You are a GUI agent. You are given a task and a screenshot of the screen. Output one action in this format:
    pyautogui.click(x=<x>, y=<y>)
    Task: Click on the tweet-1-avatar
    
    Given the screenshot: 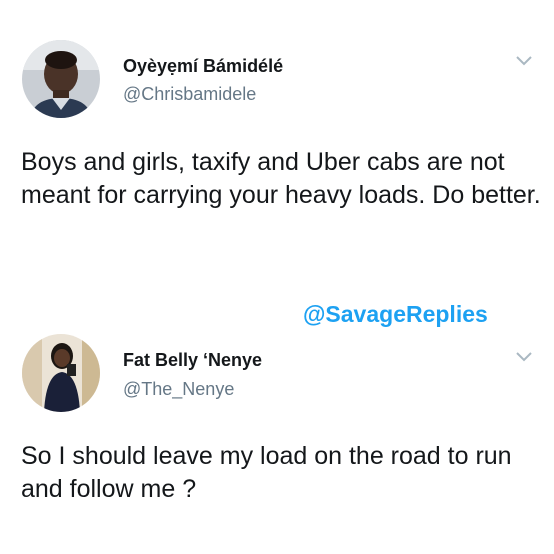 What is the action you would take?
    pyautogui.click(x=61, y=79)
    